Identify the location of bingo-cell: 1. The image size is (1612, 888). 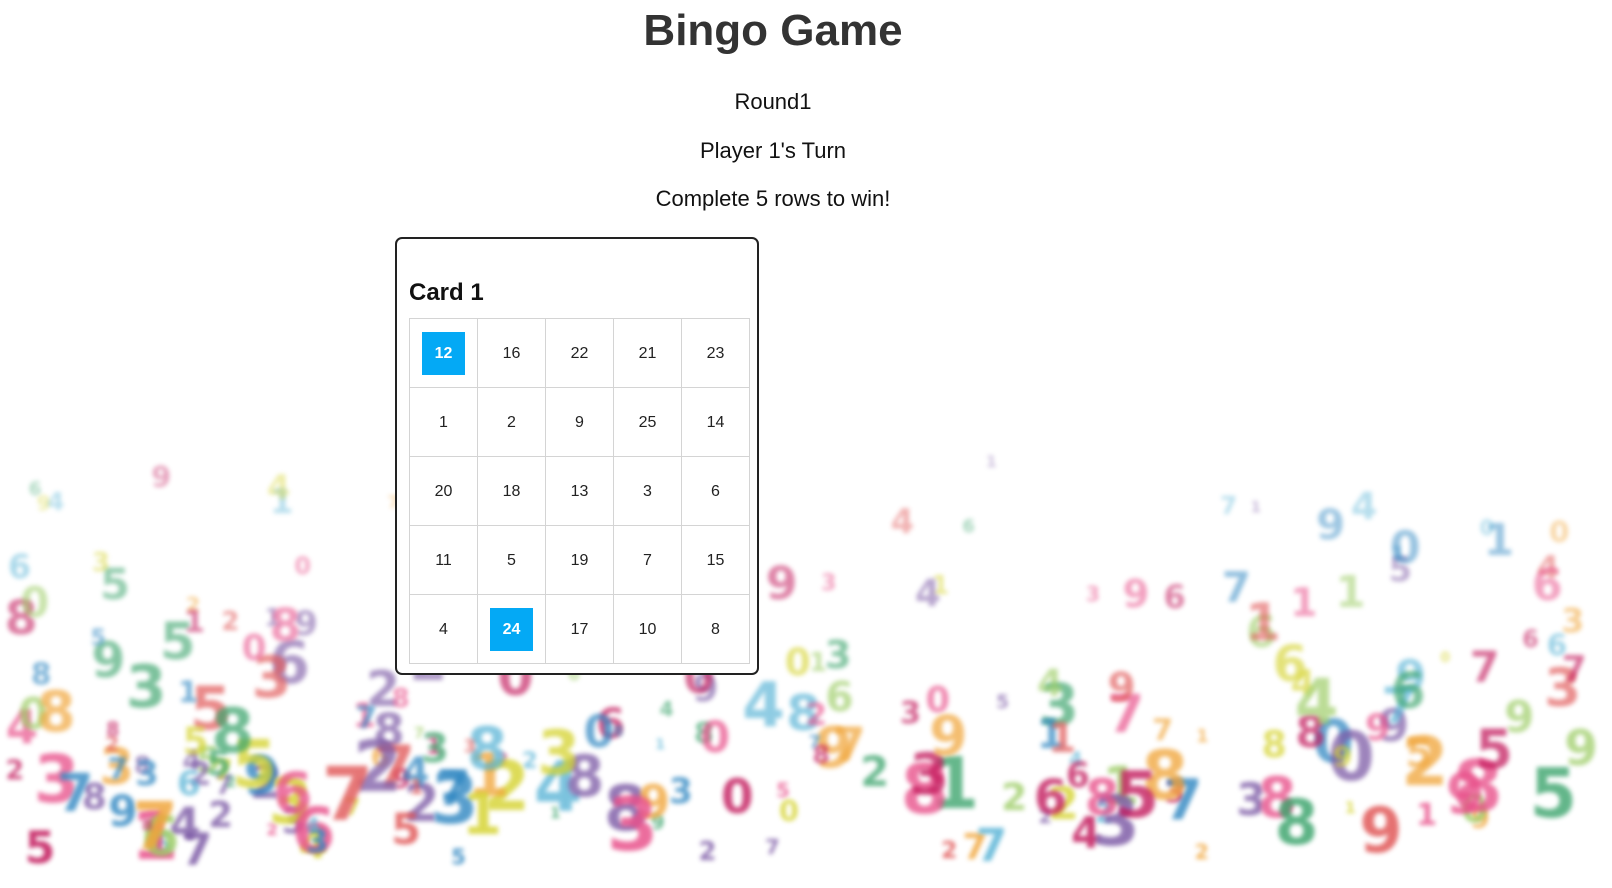
(443, 422).